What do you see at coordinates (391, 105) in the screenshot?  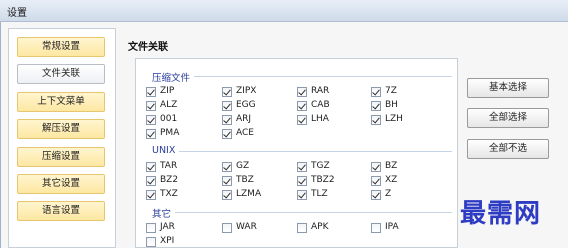 I see `checkbox-label: BH` at bounding box center [391, 105].